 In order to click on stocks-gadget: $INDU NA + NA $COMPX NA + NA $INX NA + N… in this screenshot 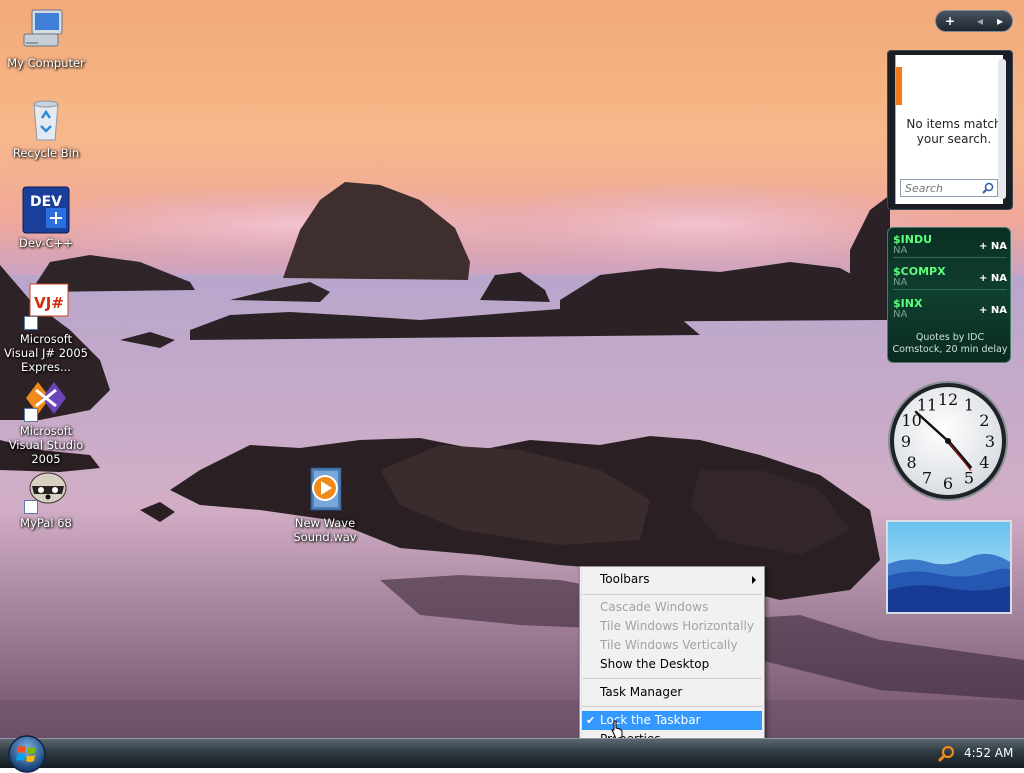, I will do `click(949, 295)`.